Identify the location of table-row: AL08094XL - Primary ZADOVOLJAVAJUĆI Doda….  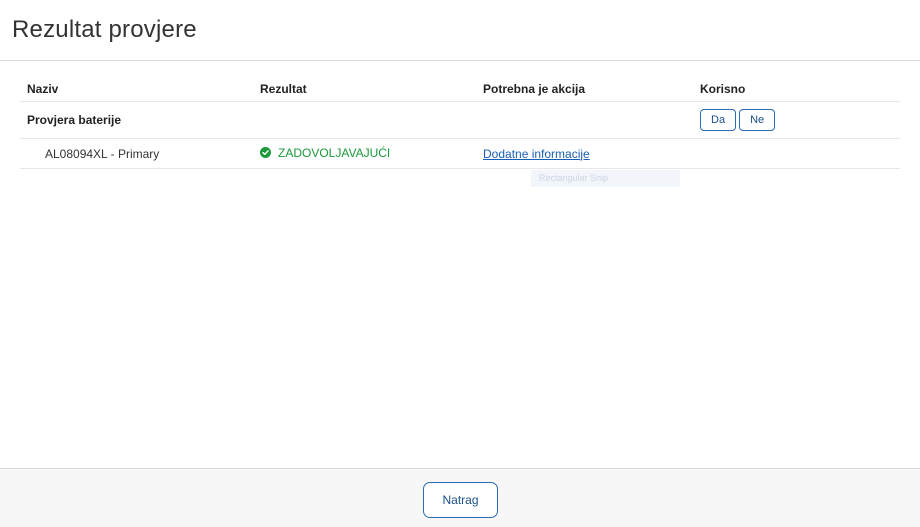
(460, 153).